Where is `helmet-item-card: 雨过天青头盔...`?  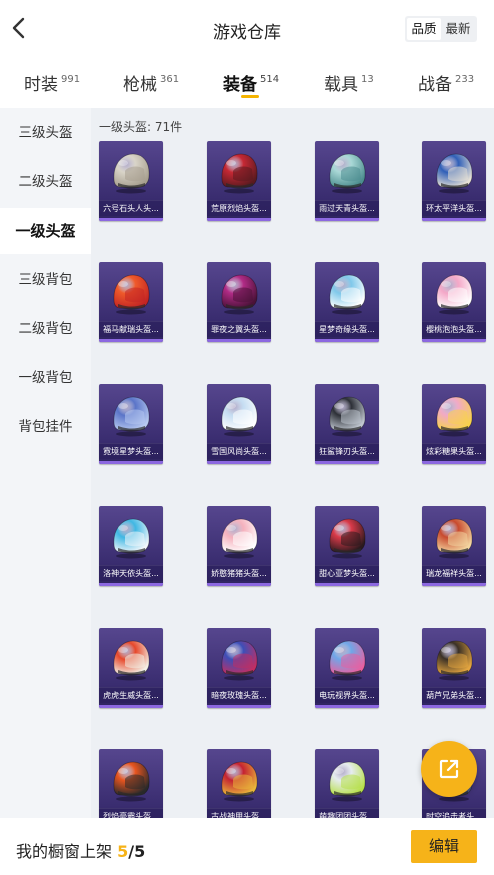
helmet-item-card: 雨过天青头盔... is located at coordinates (347, 181).